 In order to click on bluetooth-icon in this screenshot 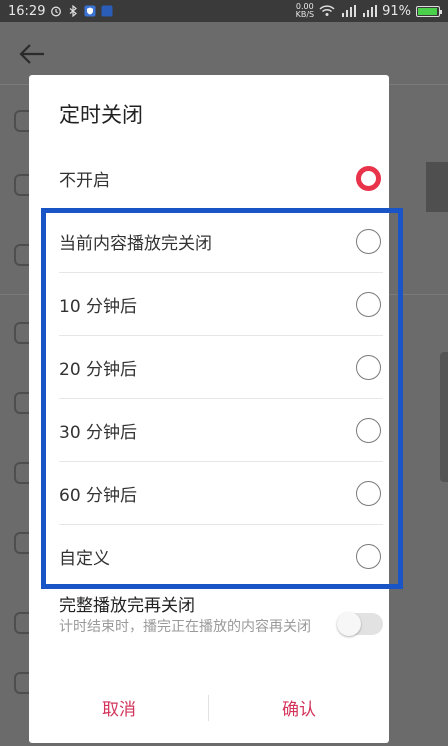, I will do `click(74, 11)`.